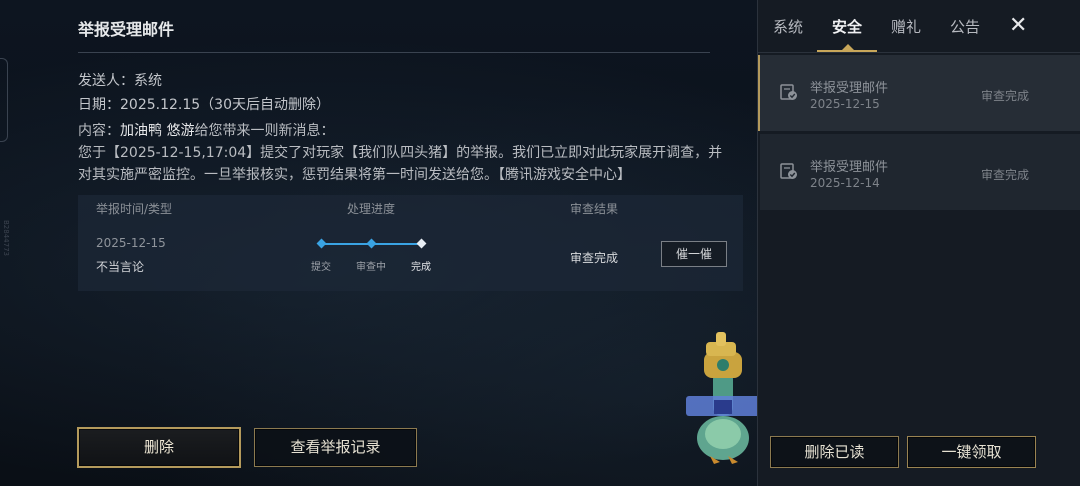  I want to click on mail-item-date: 2025-12-14, so click(845, 183).